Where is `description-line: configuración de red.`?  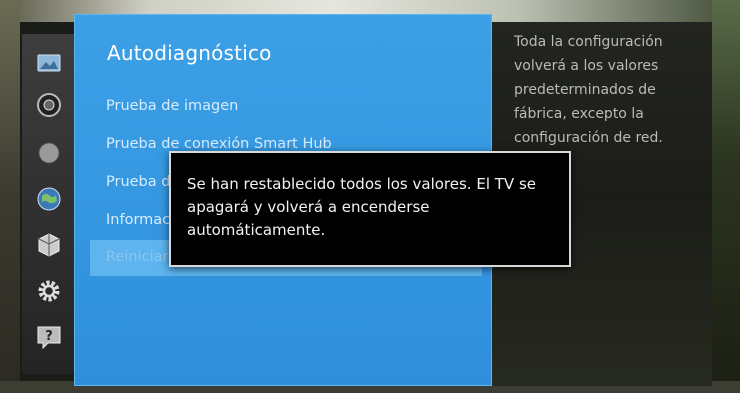
description-line: configuración de red. is located at coordinates (588, 138).